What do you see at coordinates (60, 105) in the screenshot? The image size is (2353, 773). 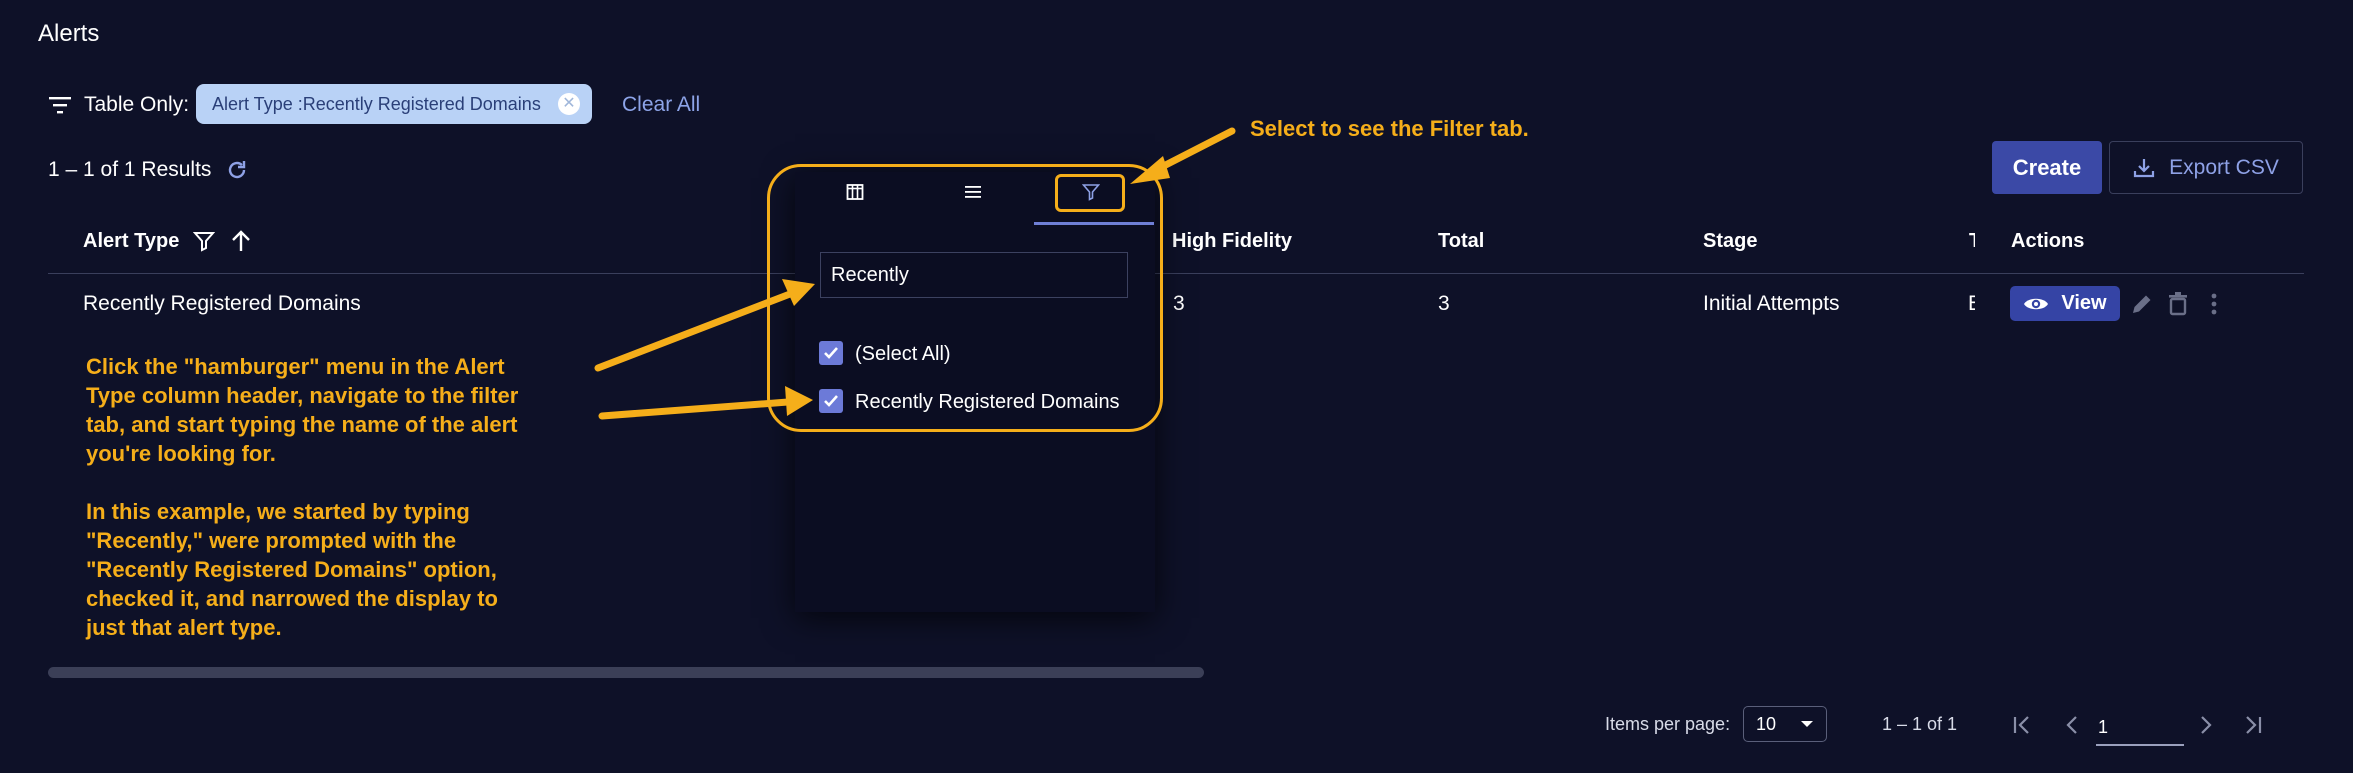 I see `filter-lines-icon` at bounding box center [60, 105].